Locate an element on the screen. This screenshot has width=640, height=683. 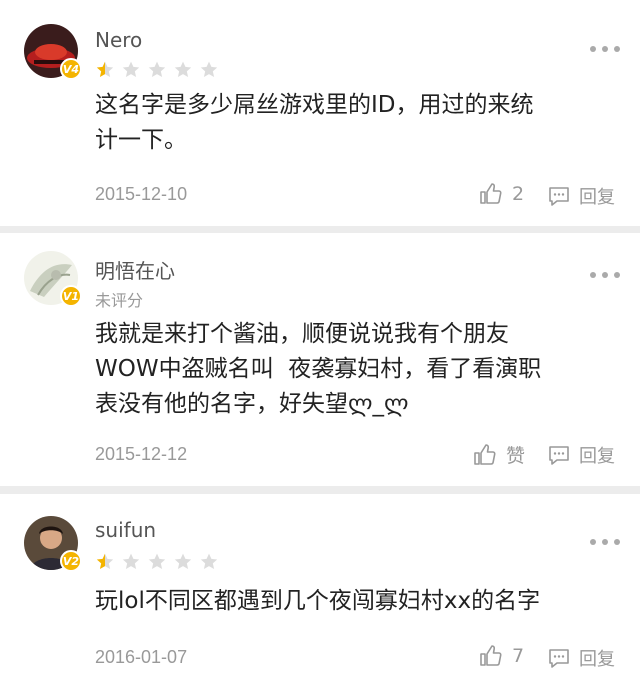
avatar: V1 is located at coordinates (53, 279).